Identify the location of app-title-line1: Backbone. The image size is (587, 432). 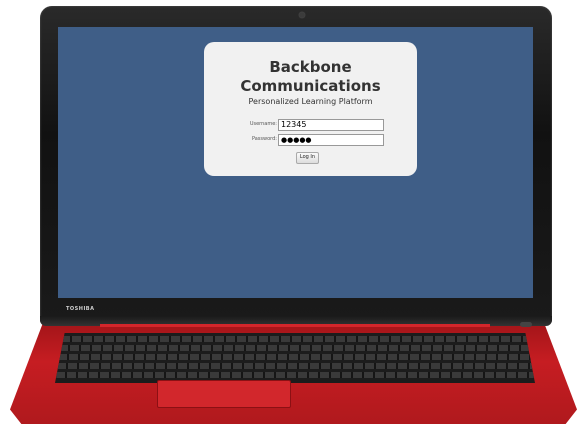
(310, 67).